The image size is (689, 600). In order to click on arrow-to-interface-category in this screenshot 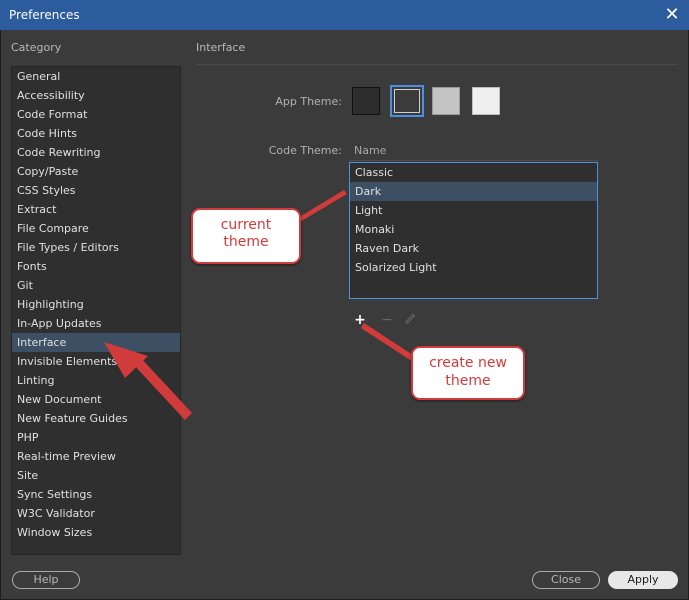, I will do `click(148, 381)`.